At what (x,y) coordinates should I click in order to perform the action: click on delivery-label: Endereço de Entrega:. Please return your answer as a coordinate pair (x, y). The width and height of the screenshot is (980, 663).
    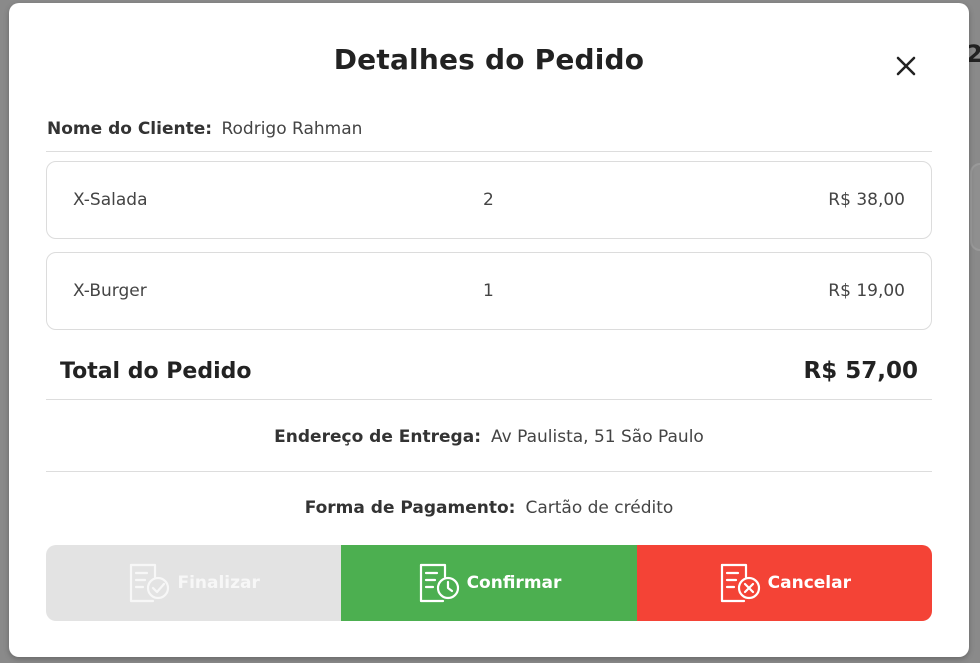
    Looking at the image, I should click on (377, 437).